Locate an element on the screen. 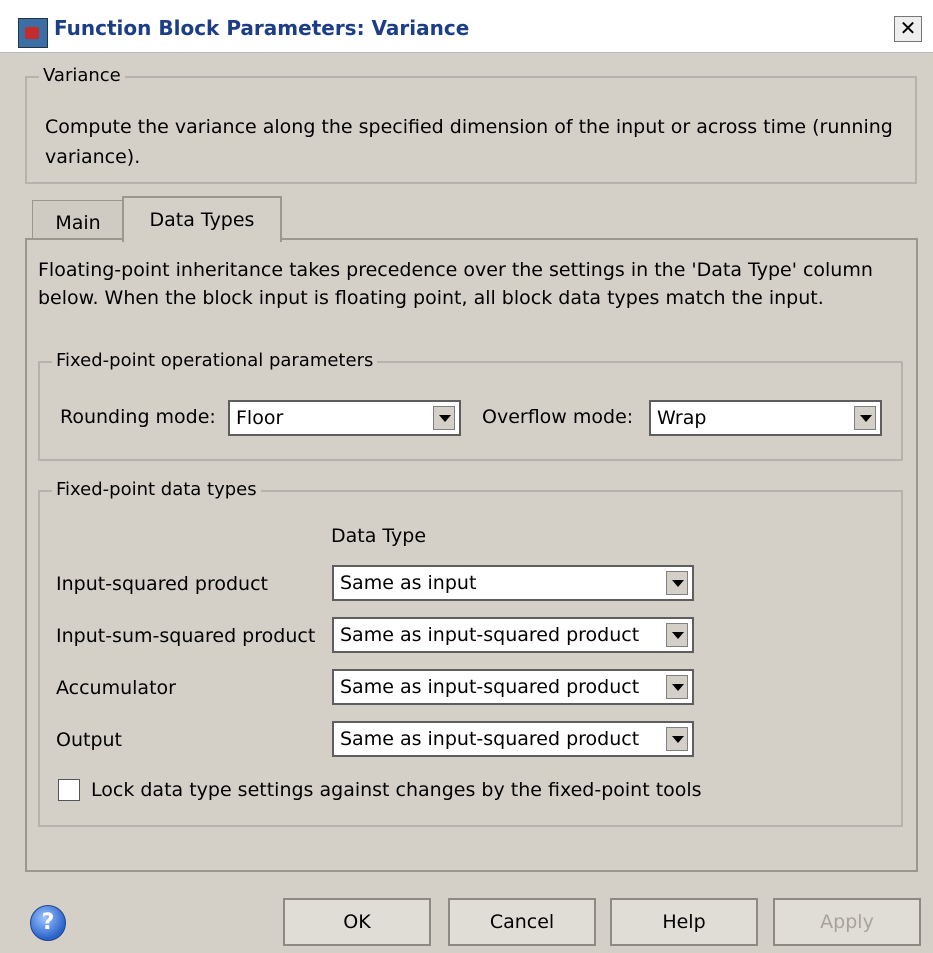 The image size is (933, 953). input-sum-squared-product-dropdown: Same as input-squared product is located at coordinates (513, 635).